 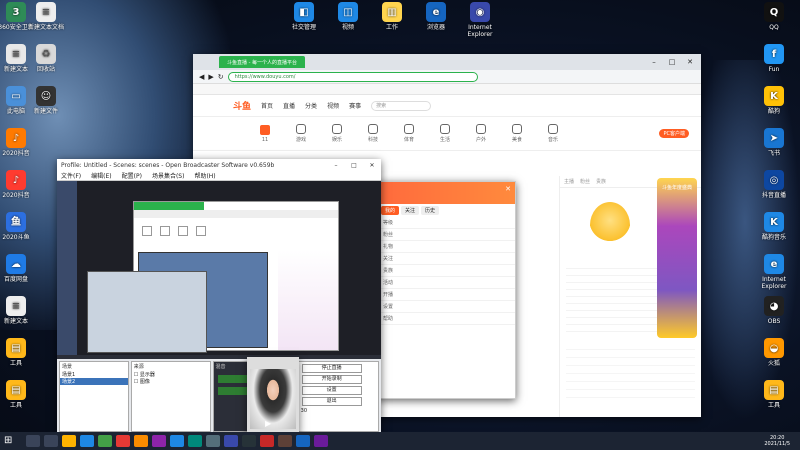 What do you see at coordinates (774, 184) in the screenshot?
I see `desktop-icon: ◎ 抖音直播` at bounding box center [774, 184].